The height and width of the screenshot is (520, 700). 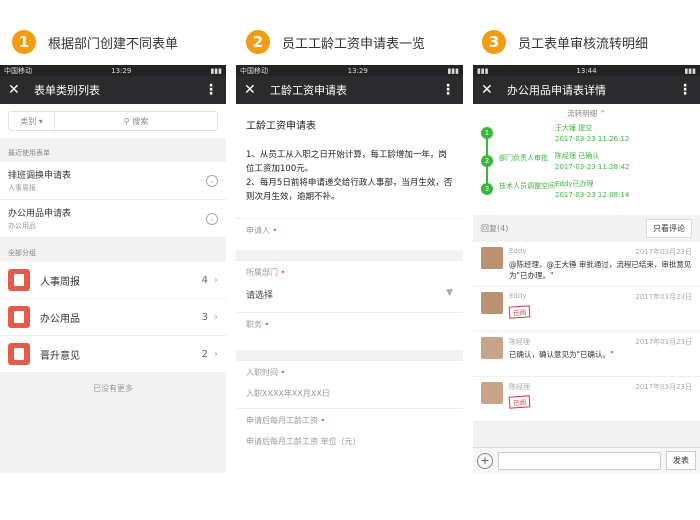 What do you see at coordinates (495, 228) in the screenshot?
I see `reply-count: 回复(4)` at bounding box center [495, 228].